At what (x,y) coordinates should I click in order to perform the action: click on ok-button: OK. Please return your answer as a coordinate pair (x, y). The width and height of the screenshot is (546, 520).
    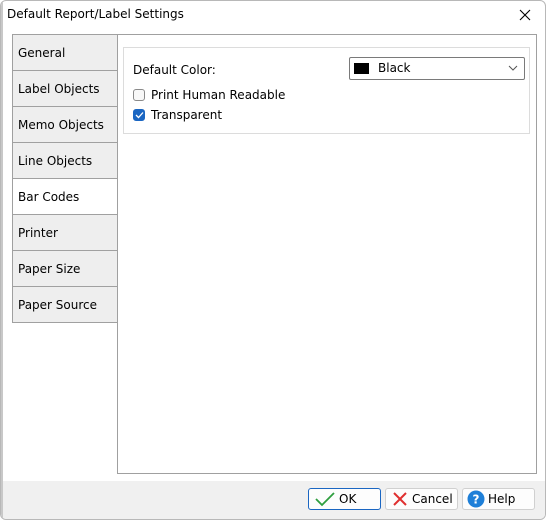
    Looking at the image, I should click on (344, 499).